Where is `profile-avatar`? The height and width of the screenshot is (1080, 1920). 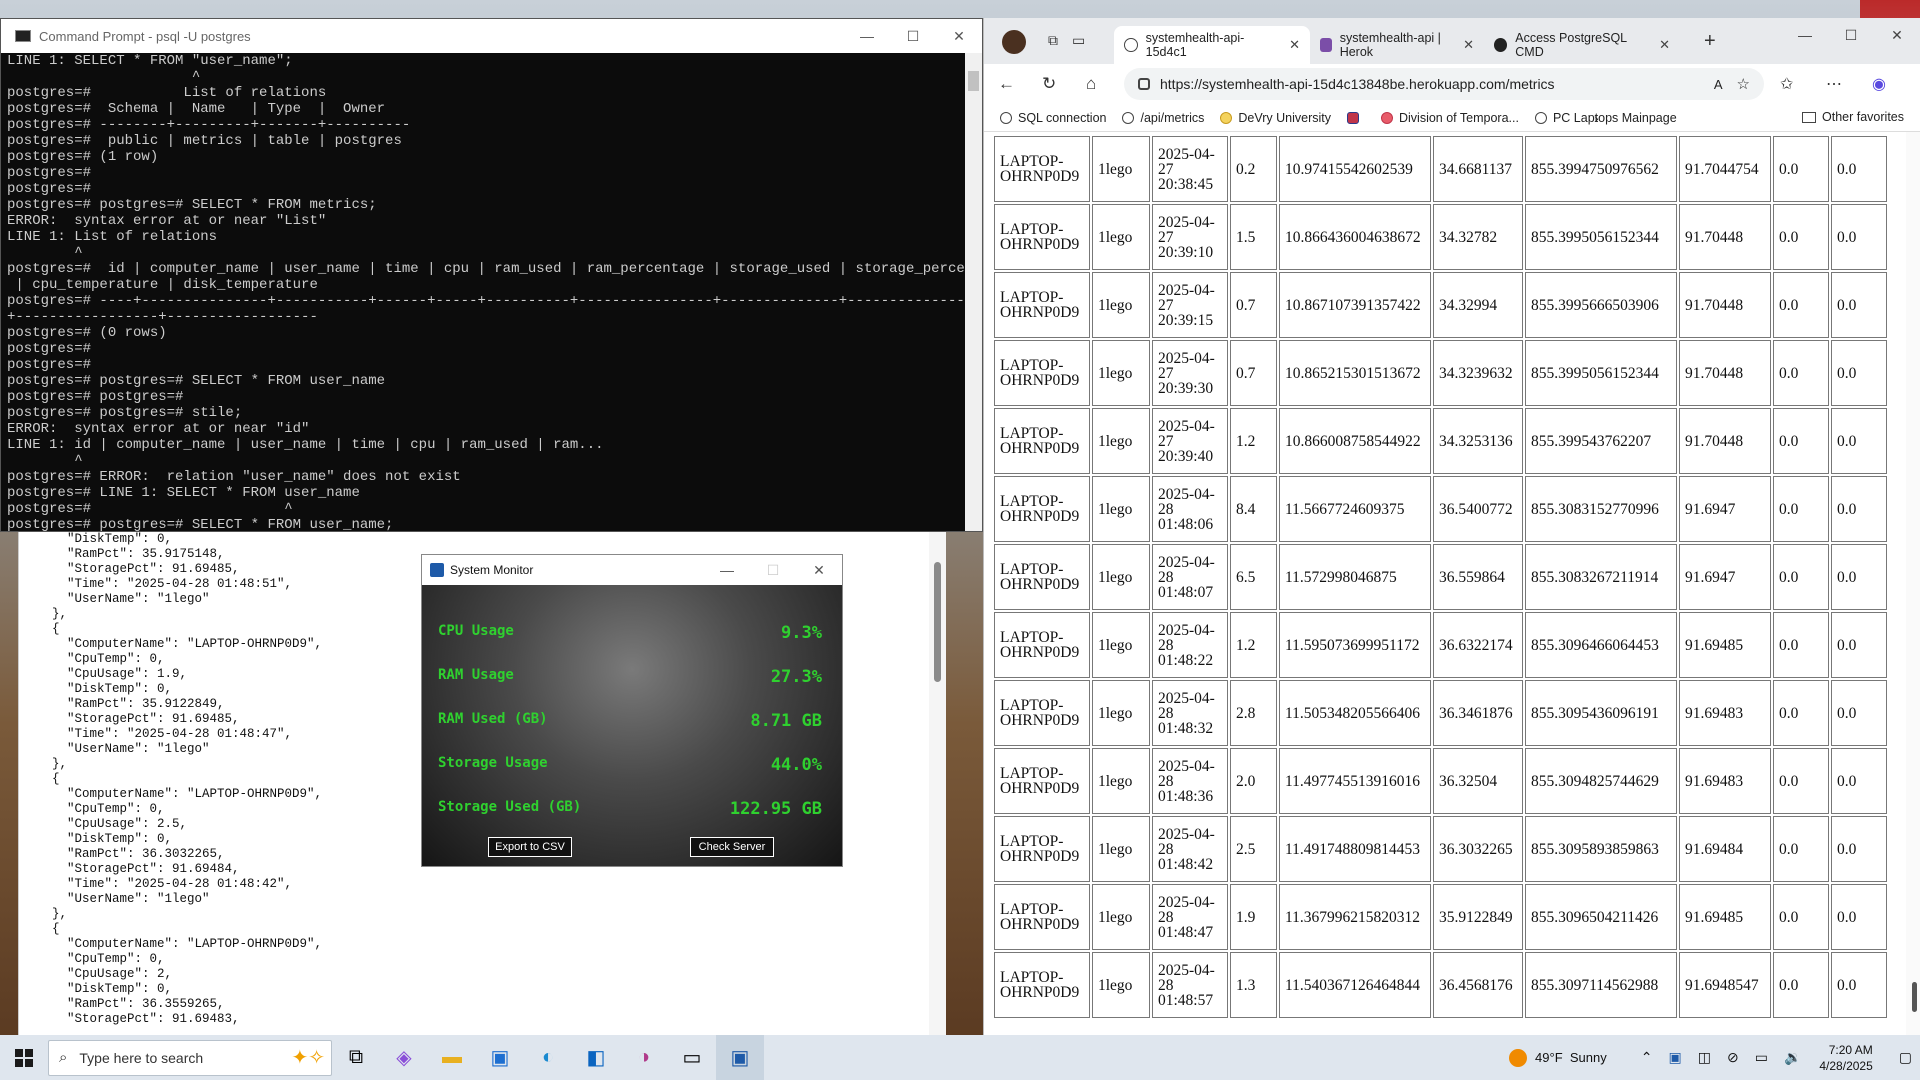
profile-avatar is located at coordinates (1014, 42).